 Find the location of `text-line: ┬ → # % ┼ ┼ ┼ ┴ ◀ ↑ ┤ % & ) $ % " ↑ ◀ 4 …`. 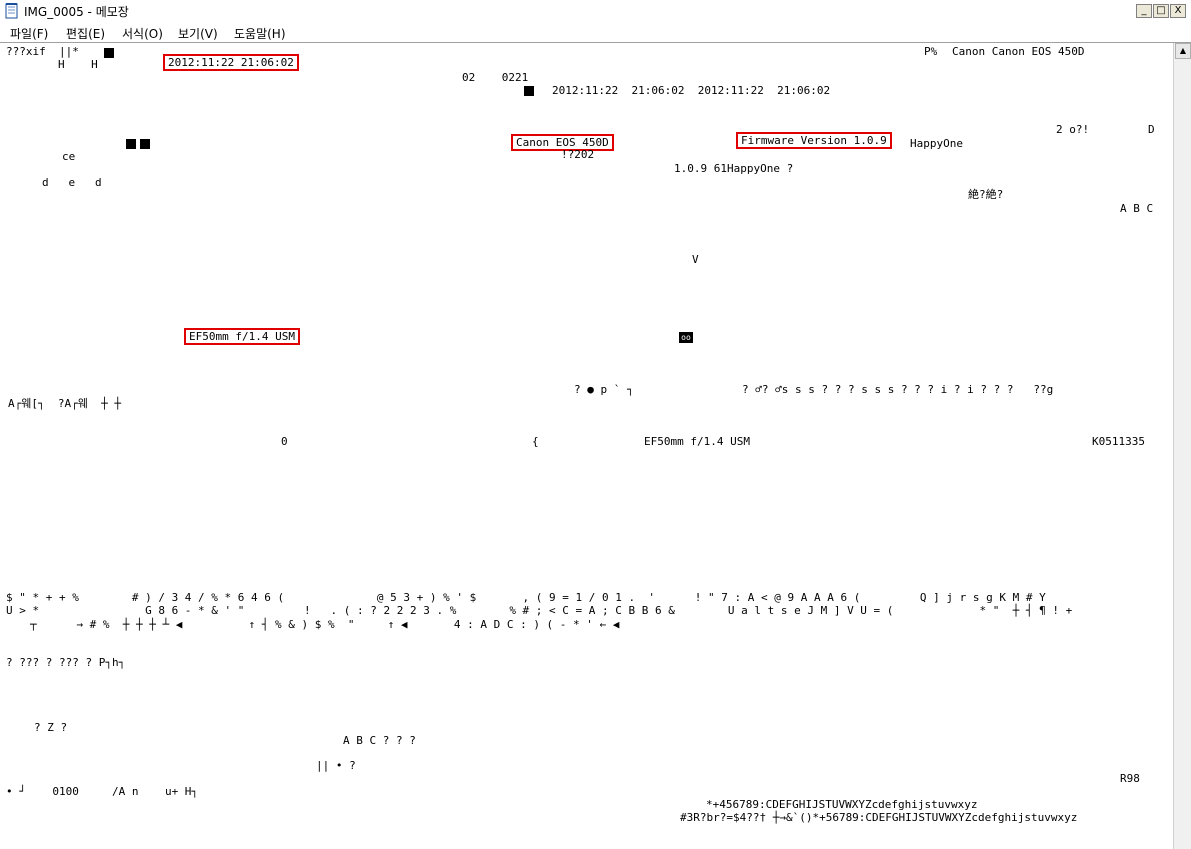

text-line: ┬ → # % ┼ ┼ ┼ ┴ ◀ ↑ ┤ % & ) $ % " ↑ ◀ 4 … is located at coordinates (325, 624).